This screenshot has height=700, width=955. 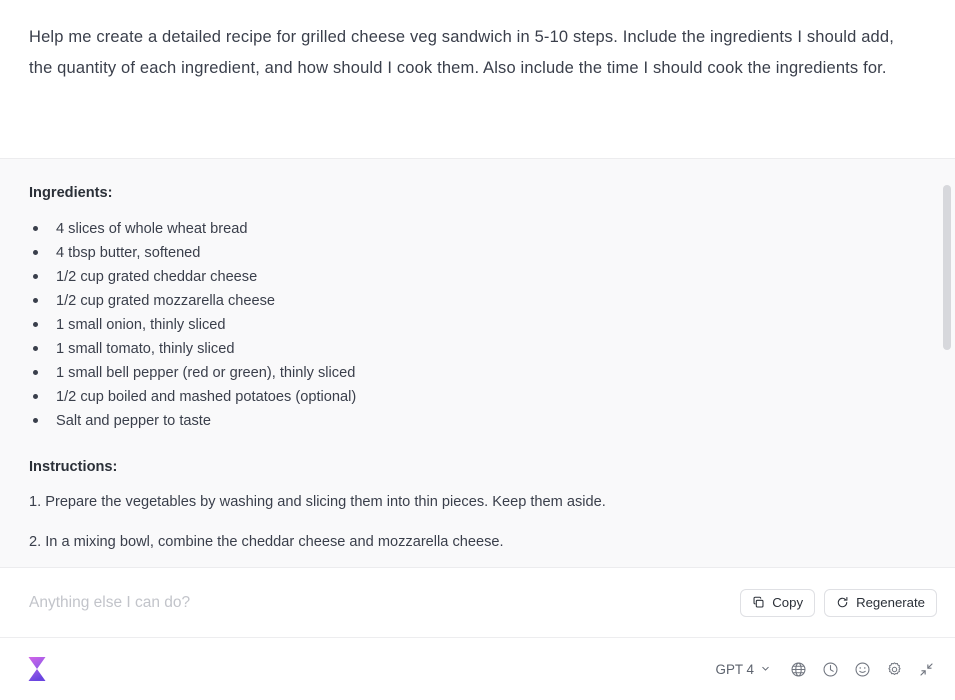 What do you see at coordinates (462, 421) in the screenshot?
I see `list-item: Salt and pepper to taste` at bounding box center [462, 421].